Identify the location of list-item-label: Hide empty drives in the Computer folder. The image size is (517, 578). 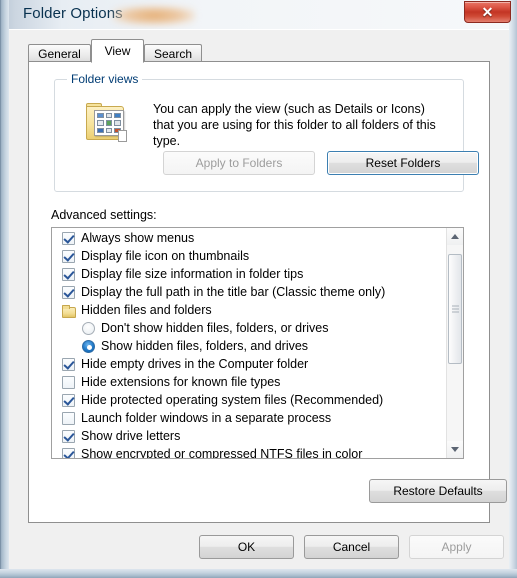
(195, 364).